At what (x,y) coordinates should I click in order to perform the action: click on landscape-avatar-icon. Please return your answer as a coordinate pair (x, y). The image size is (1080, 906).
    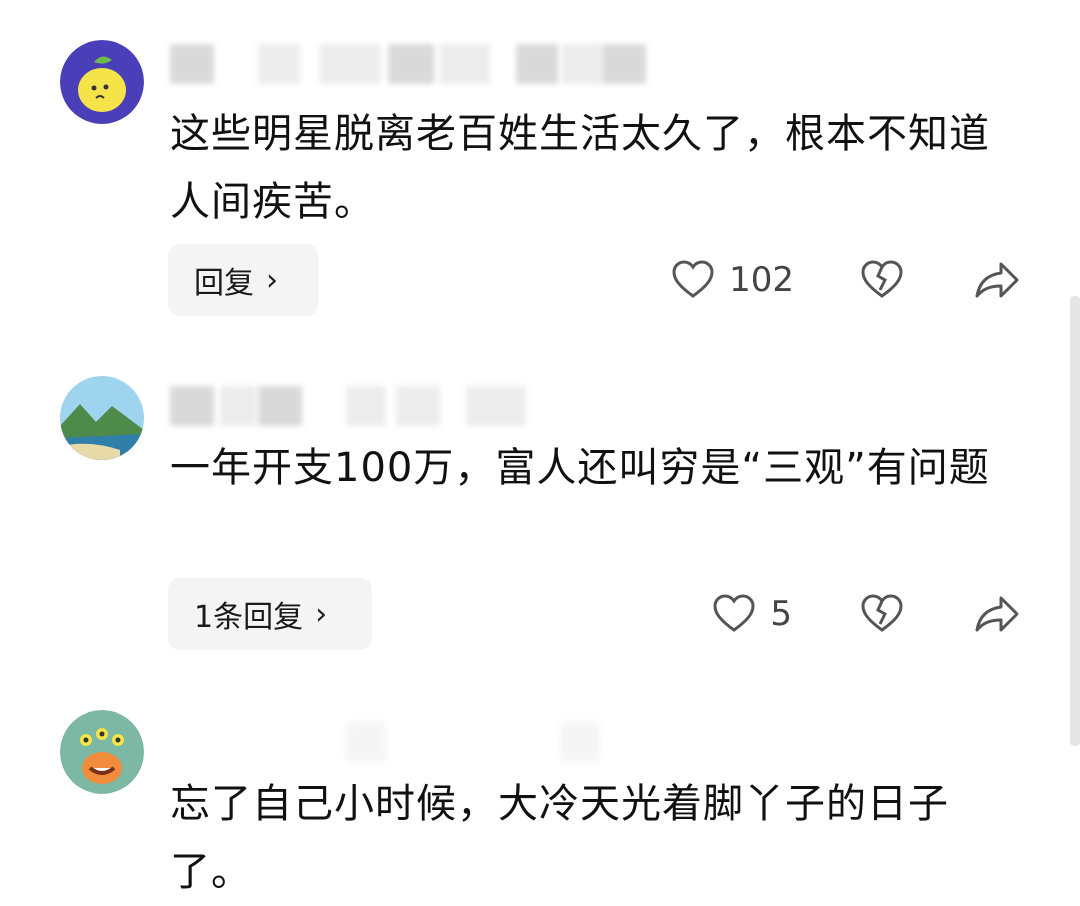
    Looking at the image, I should click on (102, 418).